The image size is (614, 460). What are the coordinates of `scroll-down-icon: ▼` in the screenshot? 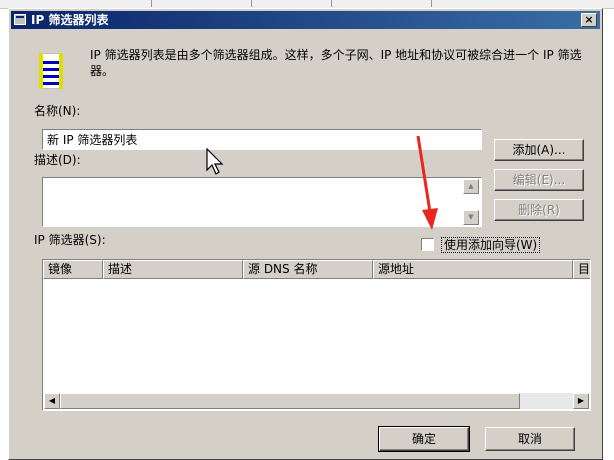 It's located at (471, 217).